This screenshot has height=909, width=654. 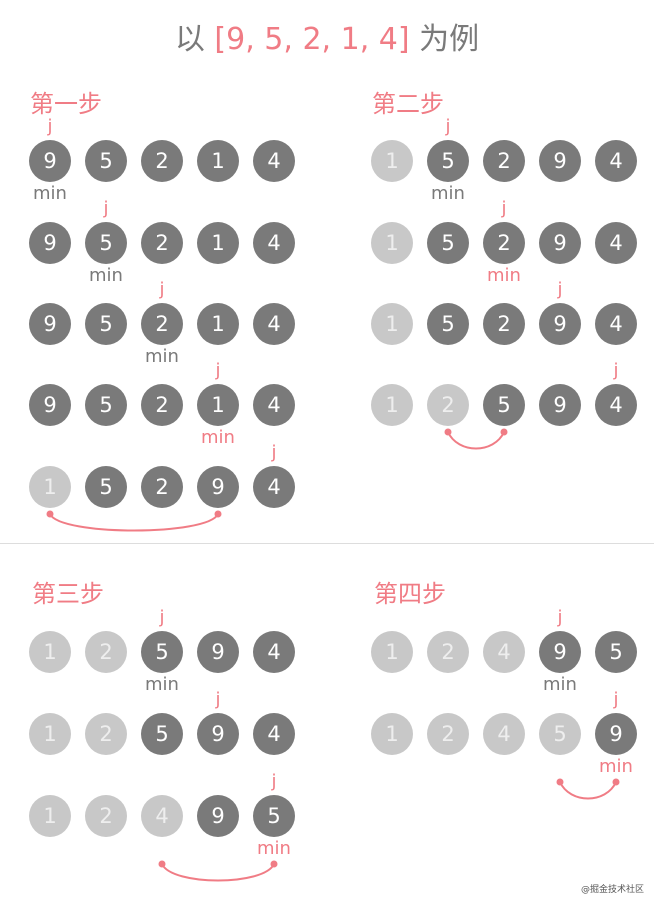 What do you see at coordinates (66, 104) in the screenshot?
I see `step-label-1: 第一步` at bounding box center [66, 104].